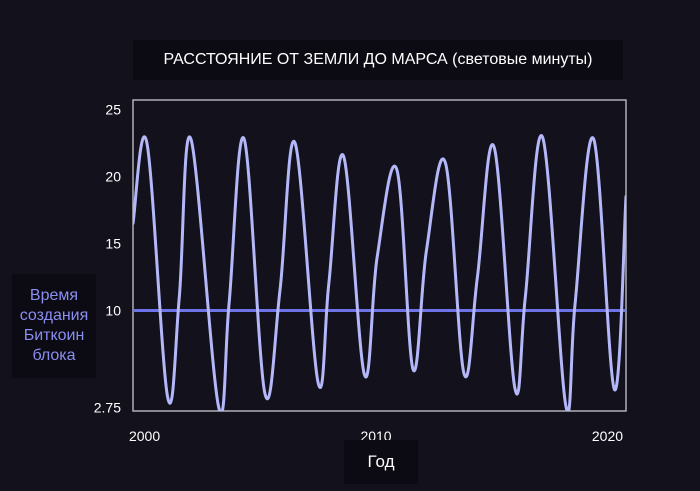 This screenshot has width=700, height=491. I want to click on y-tick-label: 2.75, so click(107, 408).